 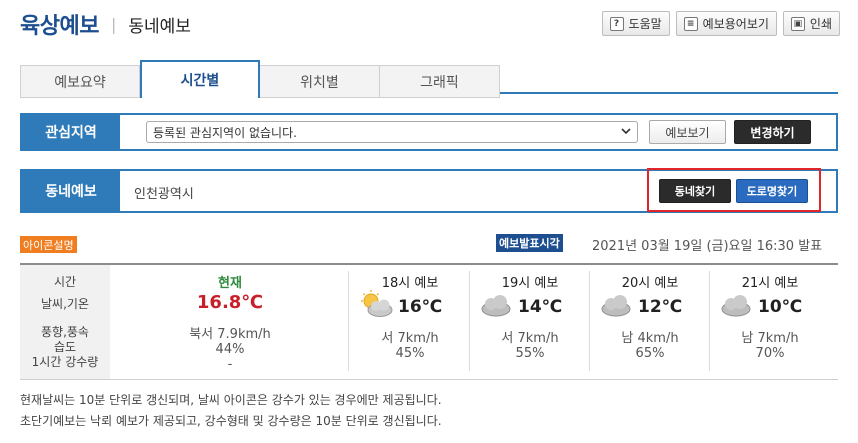 What do you see at coordinates (71, 132) in the screenshot?
I see `interest-area-label: 관심지역` at bounding box center [71, 132].